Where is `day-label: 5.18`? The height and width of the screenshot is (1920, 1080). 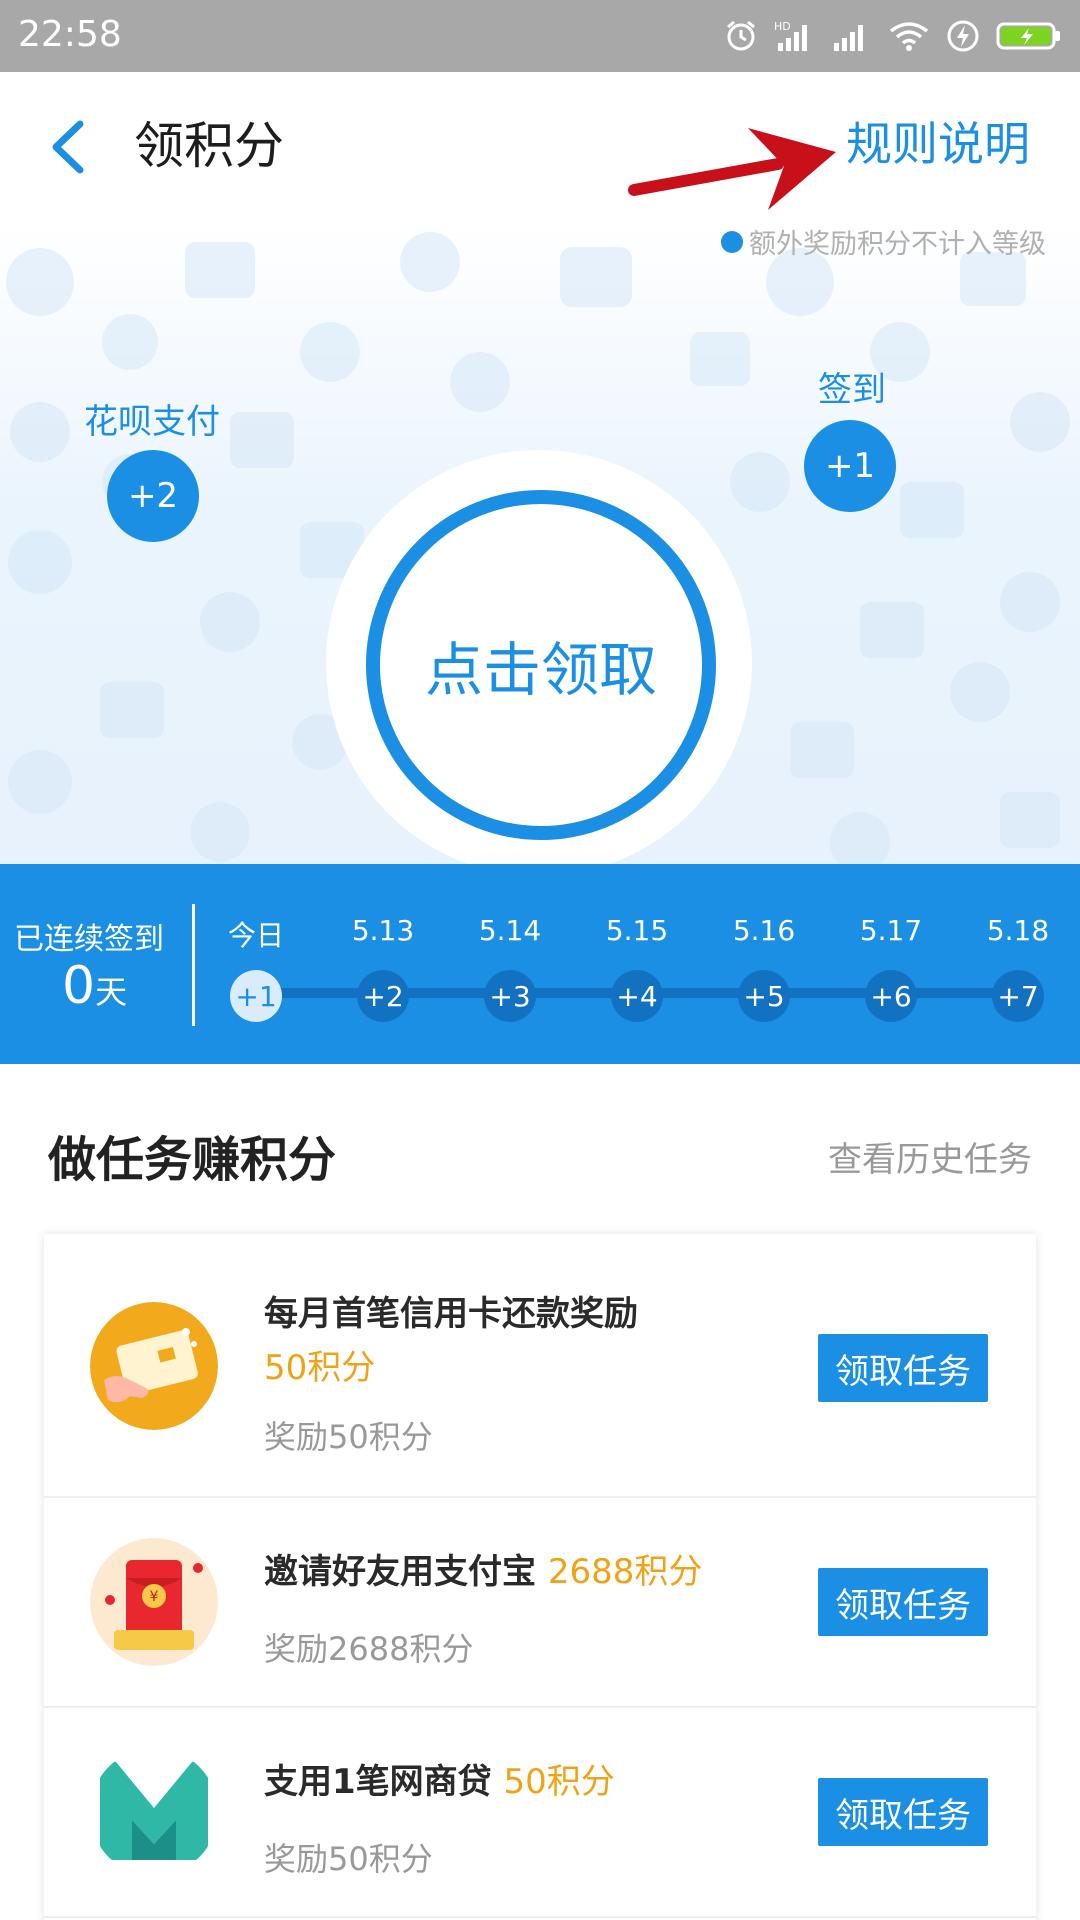
day-label: 5.18 is located at coordinates (1018, 930).